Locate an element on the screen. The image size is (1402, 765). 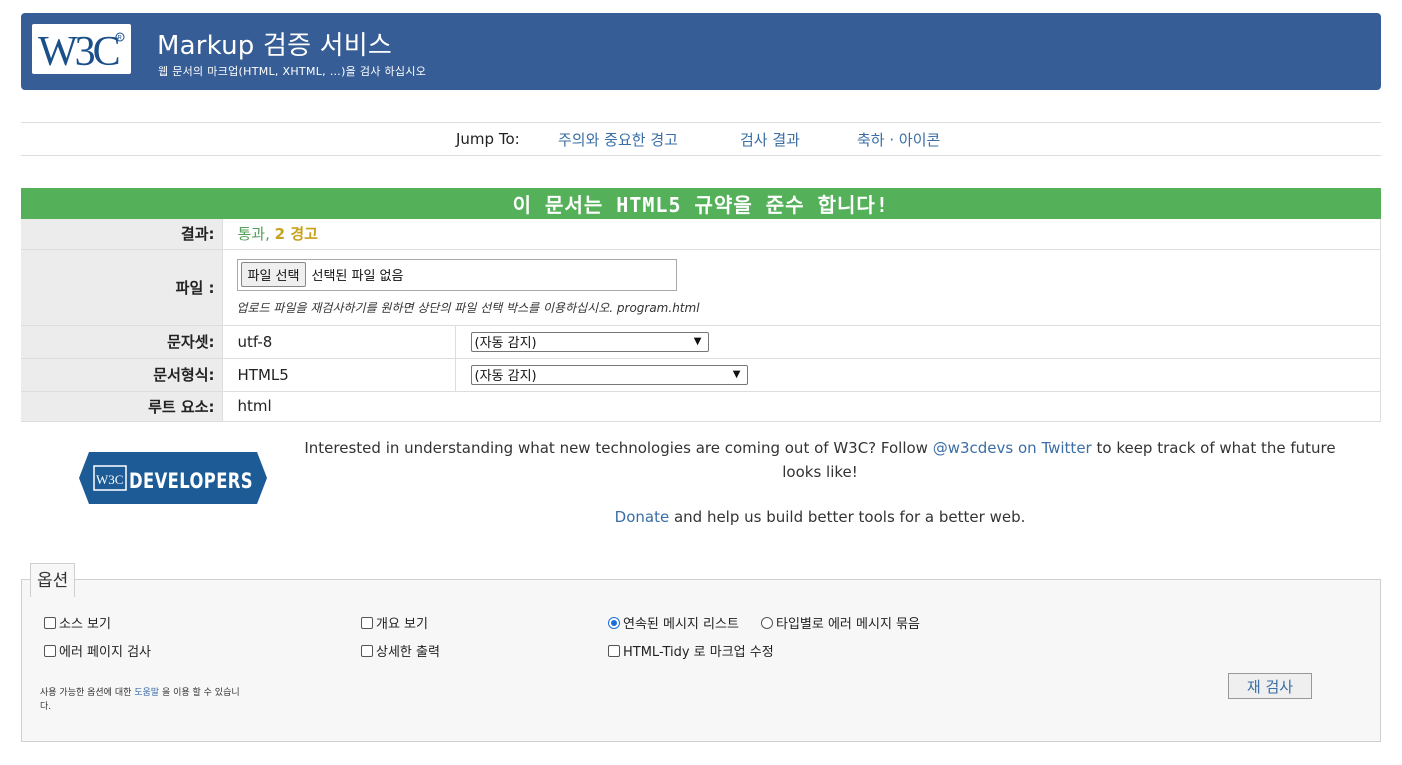
show-outline-option: 개요 보기 is located at coordinates (394, 622).